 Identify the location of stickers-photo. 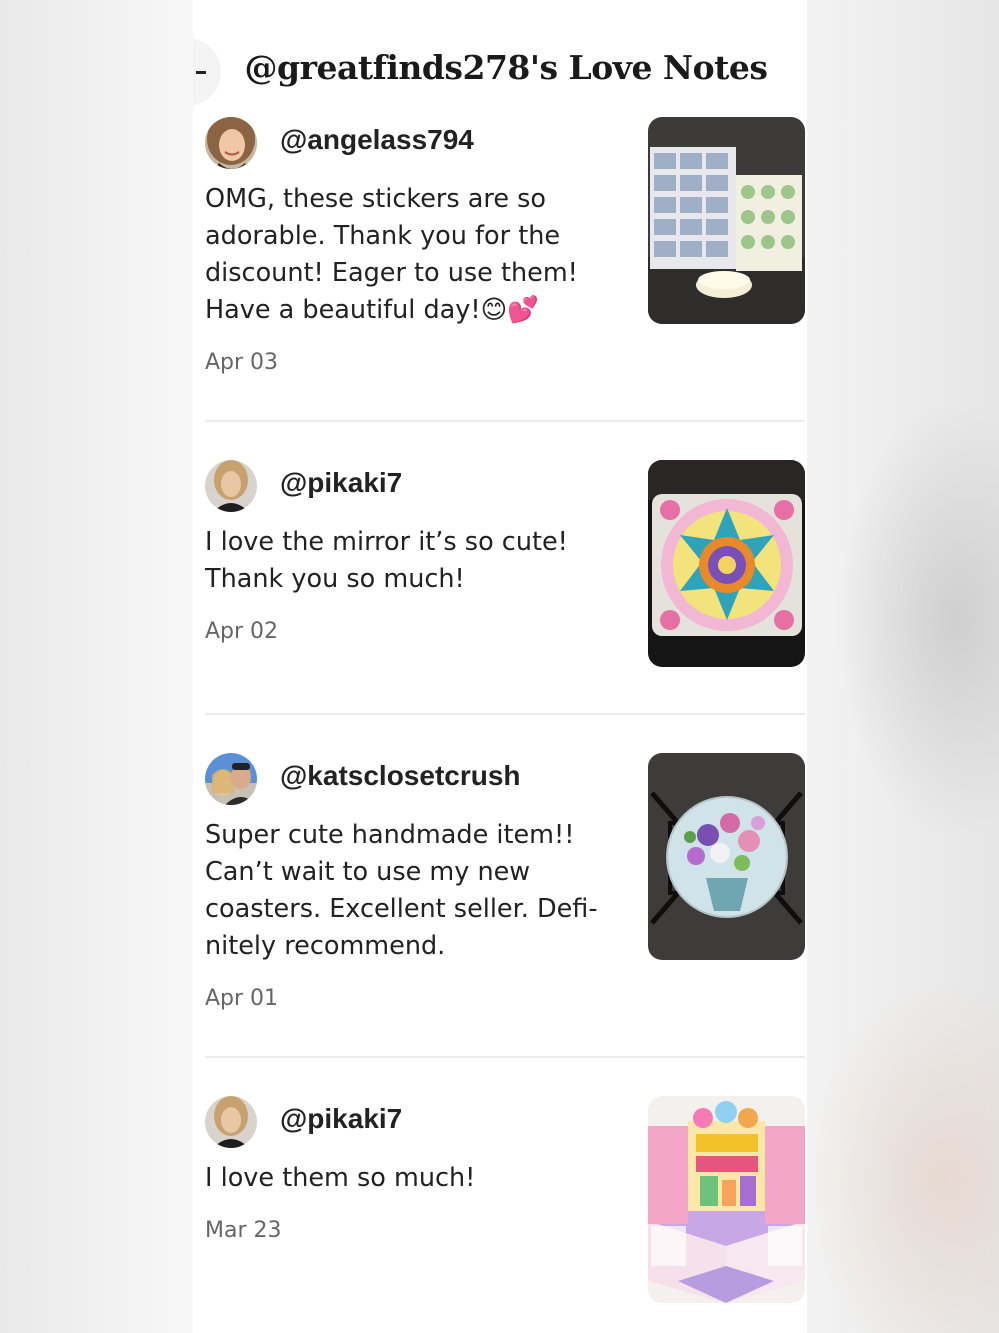
(726, 220).